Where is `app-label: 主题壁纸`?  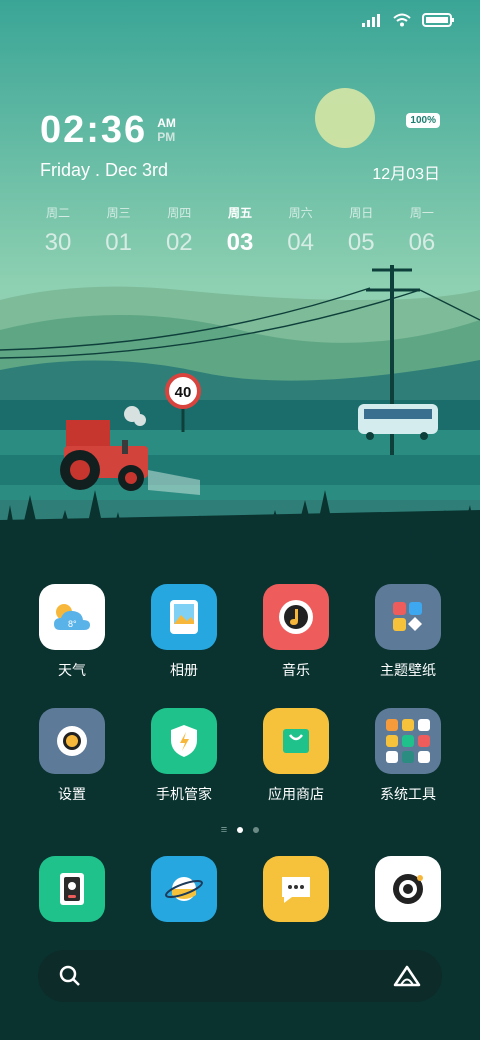
app-label: 主题壁纸 is located at coordinates (408, 670).